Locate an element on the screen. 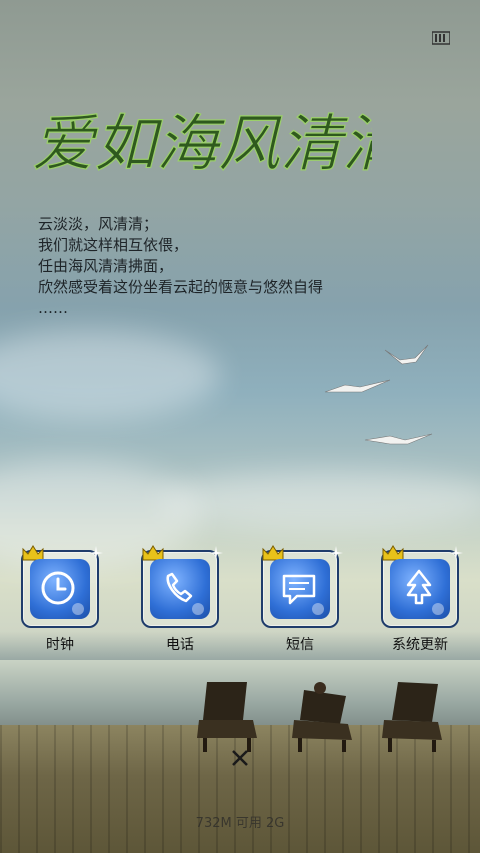  calligraphy-title: 爱如海风清清 is located at coordinates (202, 143).